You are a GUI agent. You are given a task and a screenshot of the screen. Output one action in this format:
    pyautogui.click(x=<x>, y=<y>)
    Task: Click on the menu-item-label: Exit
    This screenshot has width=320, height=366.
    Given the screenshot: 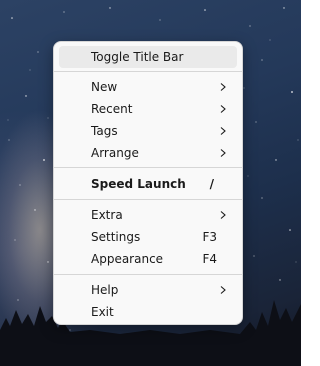 What is the action you would take?
    pyautogui.click(x=102, y=312)
    